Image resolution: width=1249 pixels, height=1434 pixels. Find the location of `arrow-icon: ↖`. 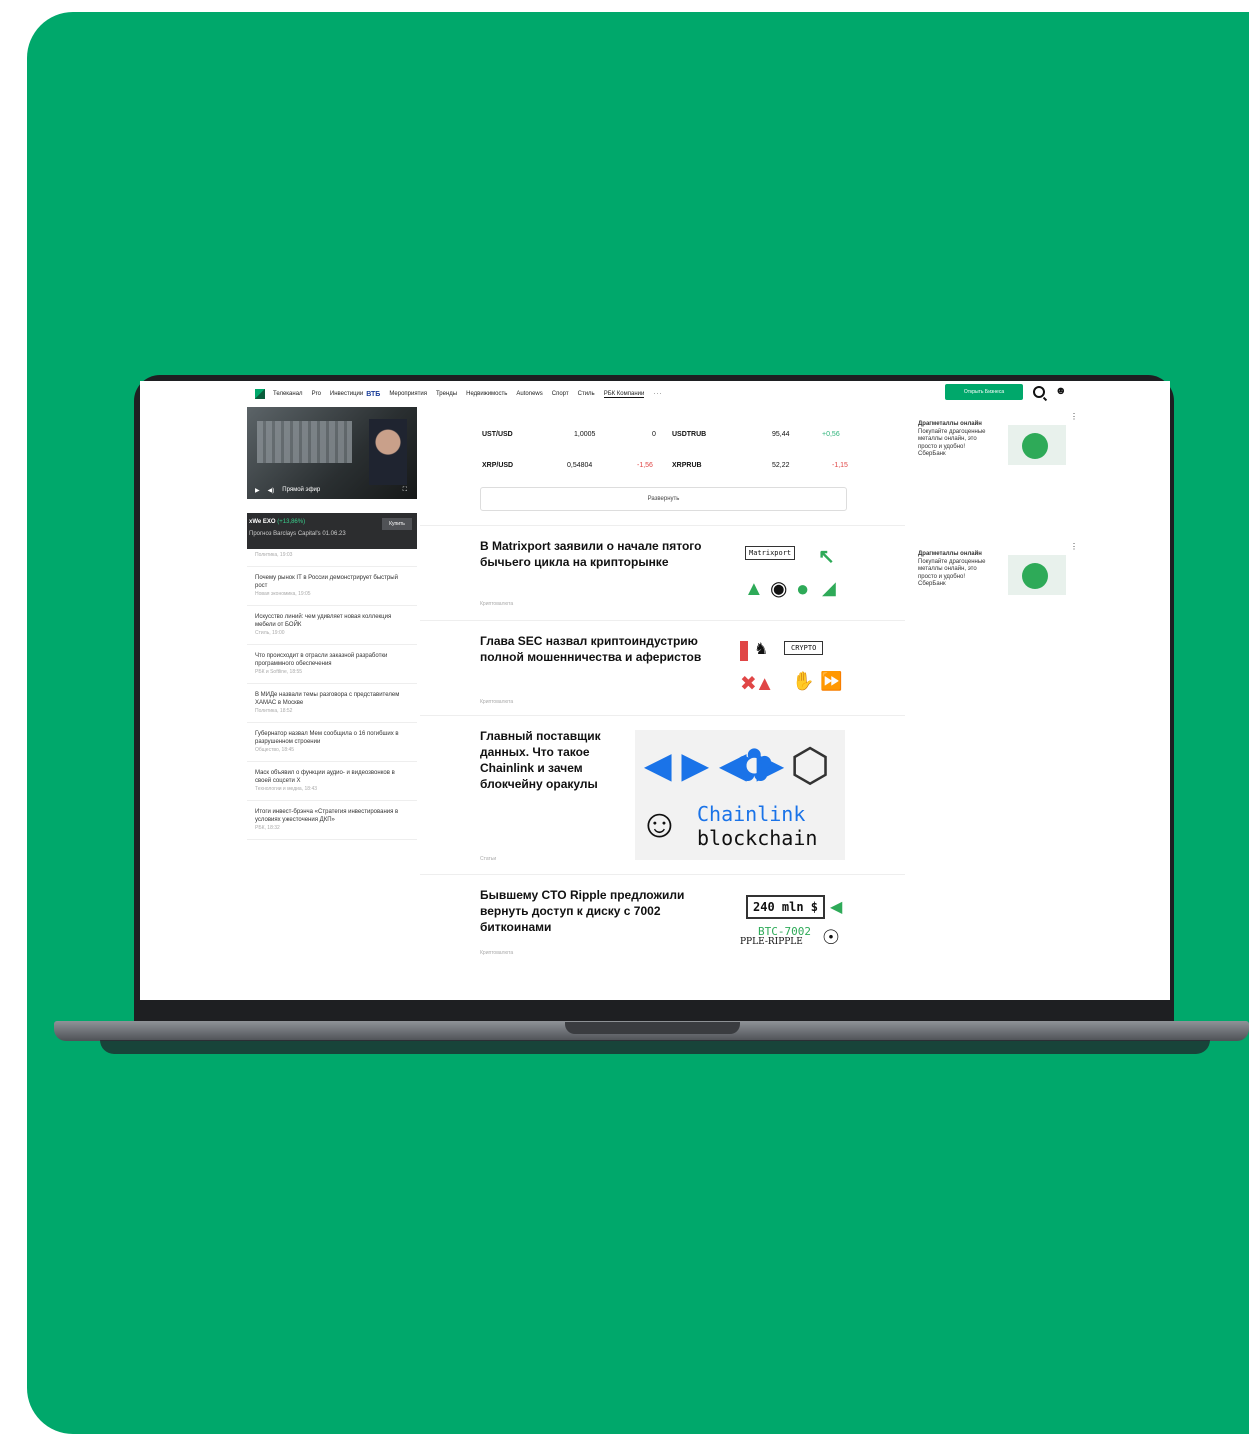

arrow-icon: ↖ is located at coordinates (826, 557).